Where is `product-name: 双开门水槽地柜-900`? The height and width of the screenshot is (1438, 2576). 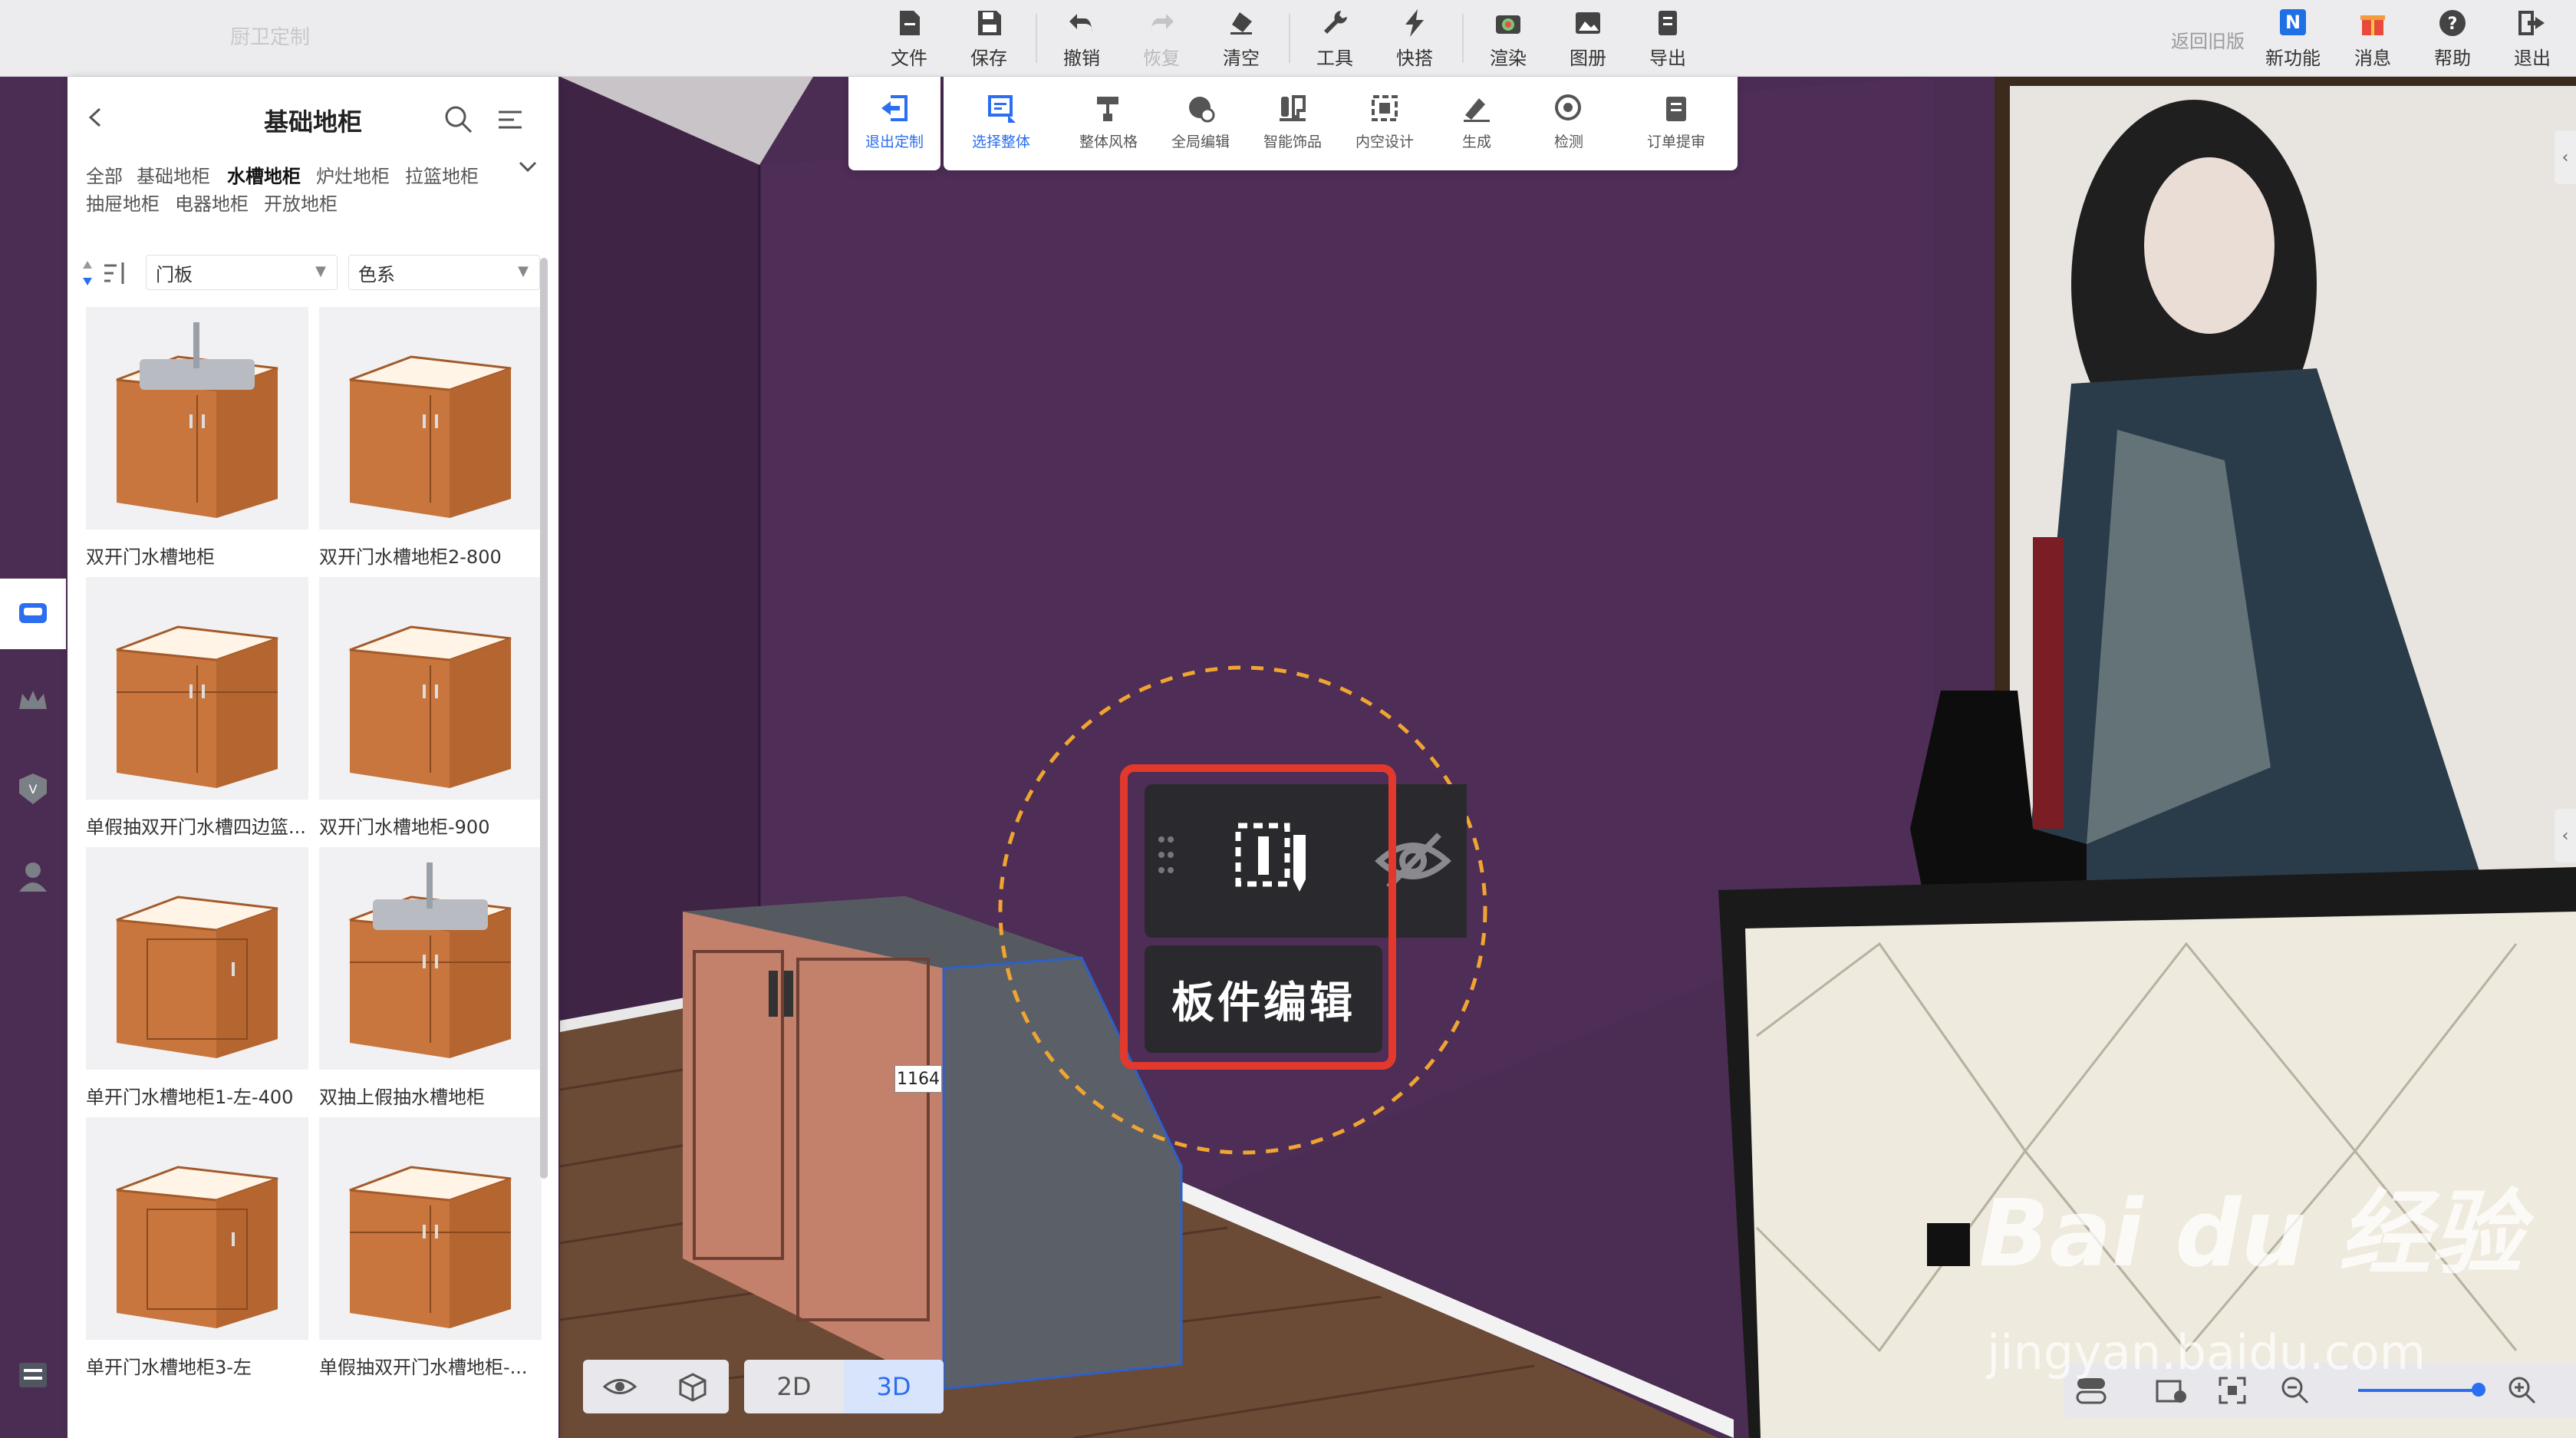
product-name: 双开门水槽地柜-900 is located at coordinates (404, 827).